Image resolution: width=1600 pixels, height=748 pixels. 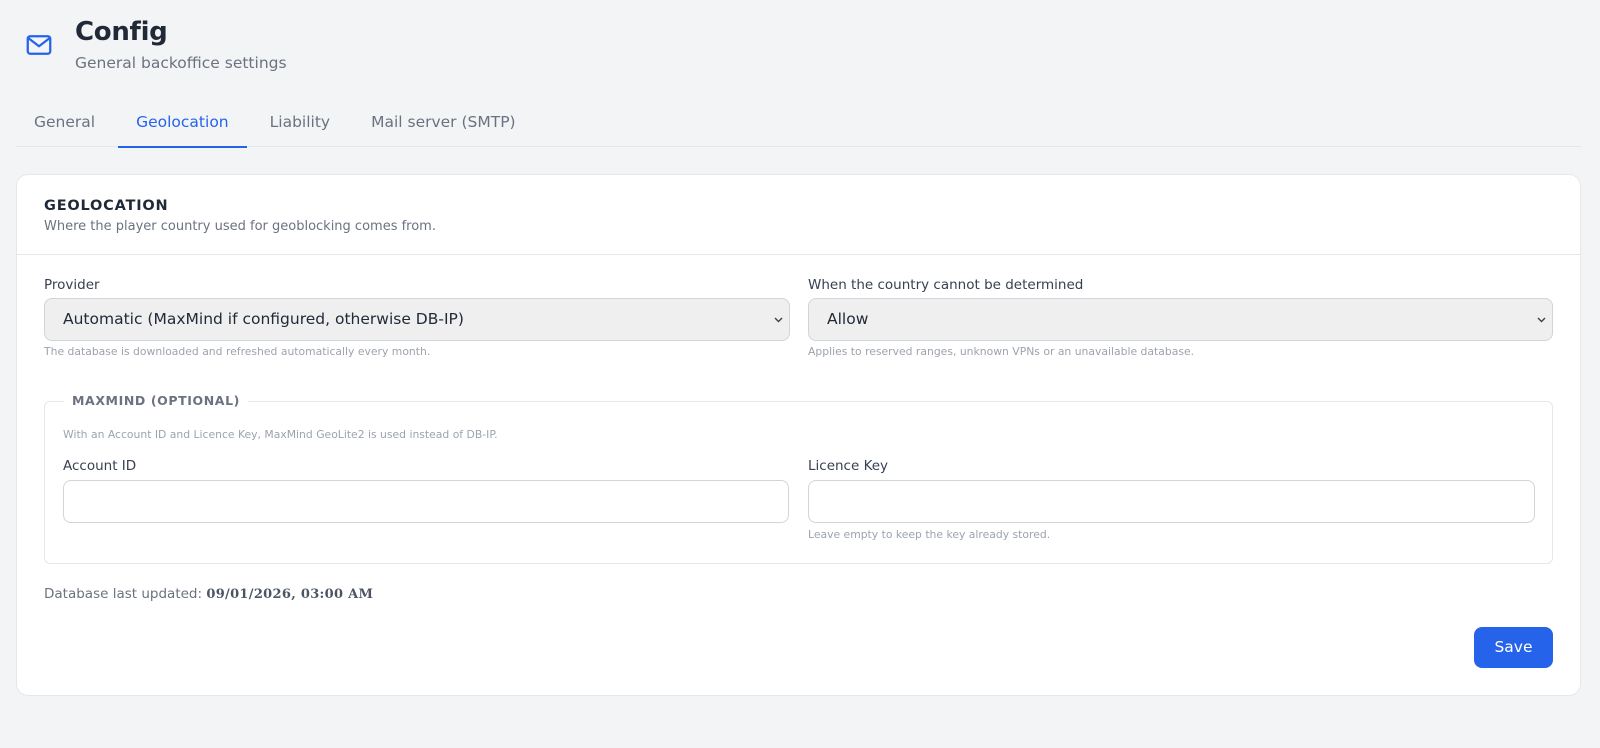 I want to click on page-subtitle: General backoffice settings, so click(x=181, y=63).